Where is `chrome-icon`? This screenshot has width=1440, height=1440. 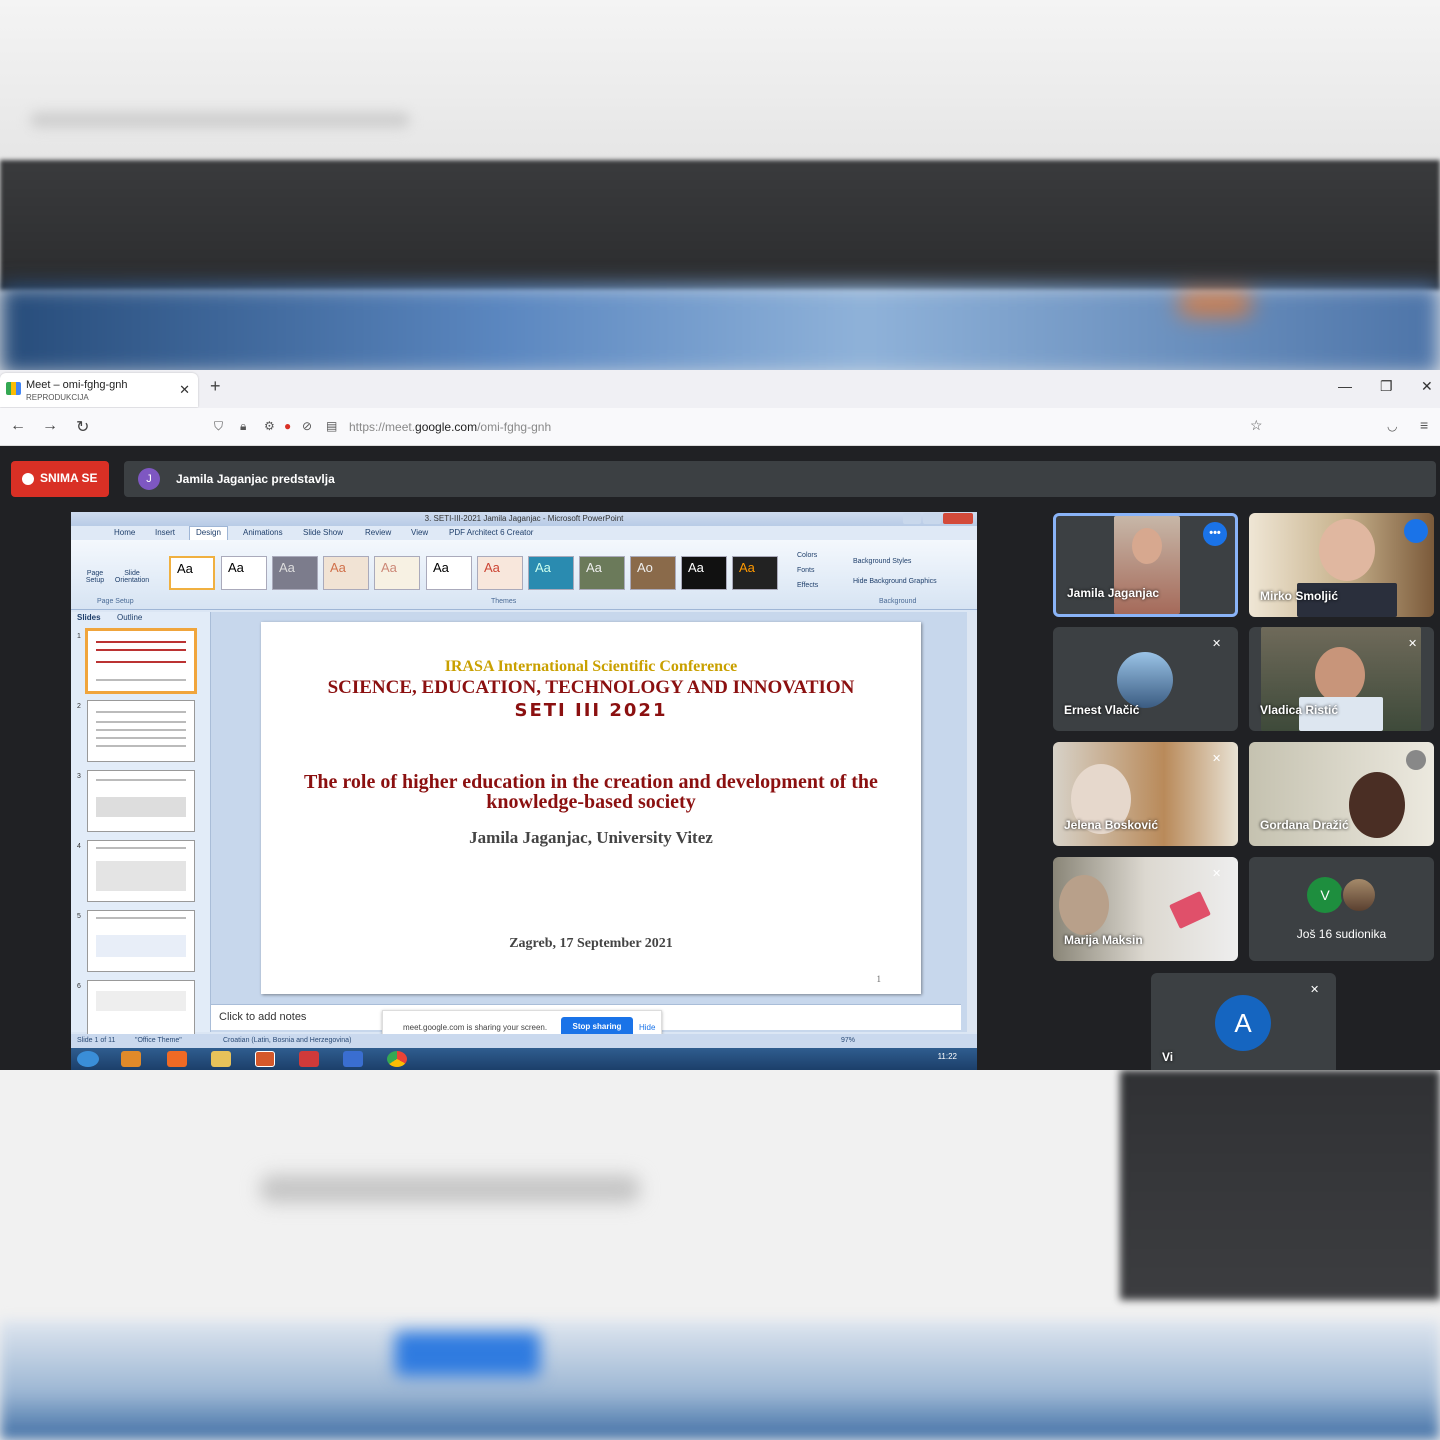
chrome-icon is located at coordinates (397, 1059).